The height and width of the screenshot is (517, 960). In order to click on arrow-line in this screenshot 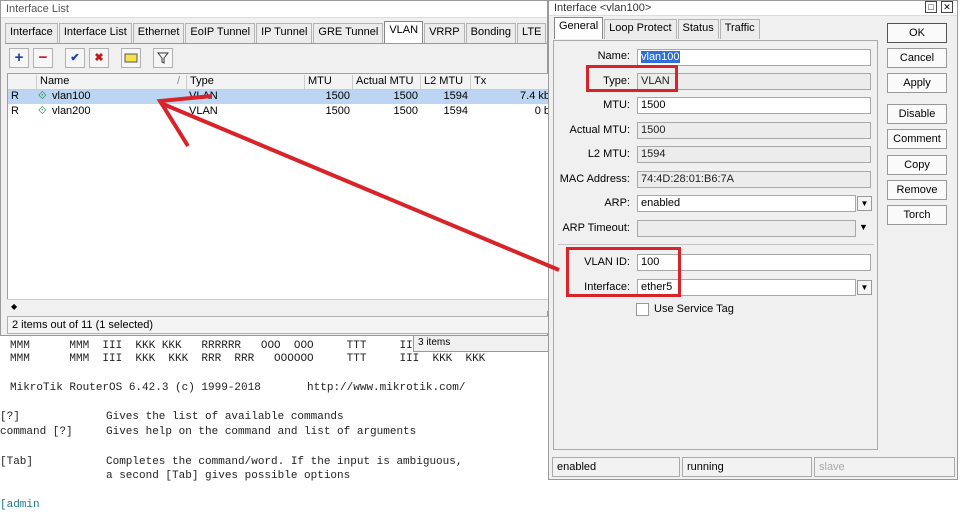, I will do `click(361, 187)`.